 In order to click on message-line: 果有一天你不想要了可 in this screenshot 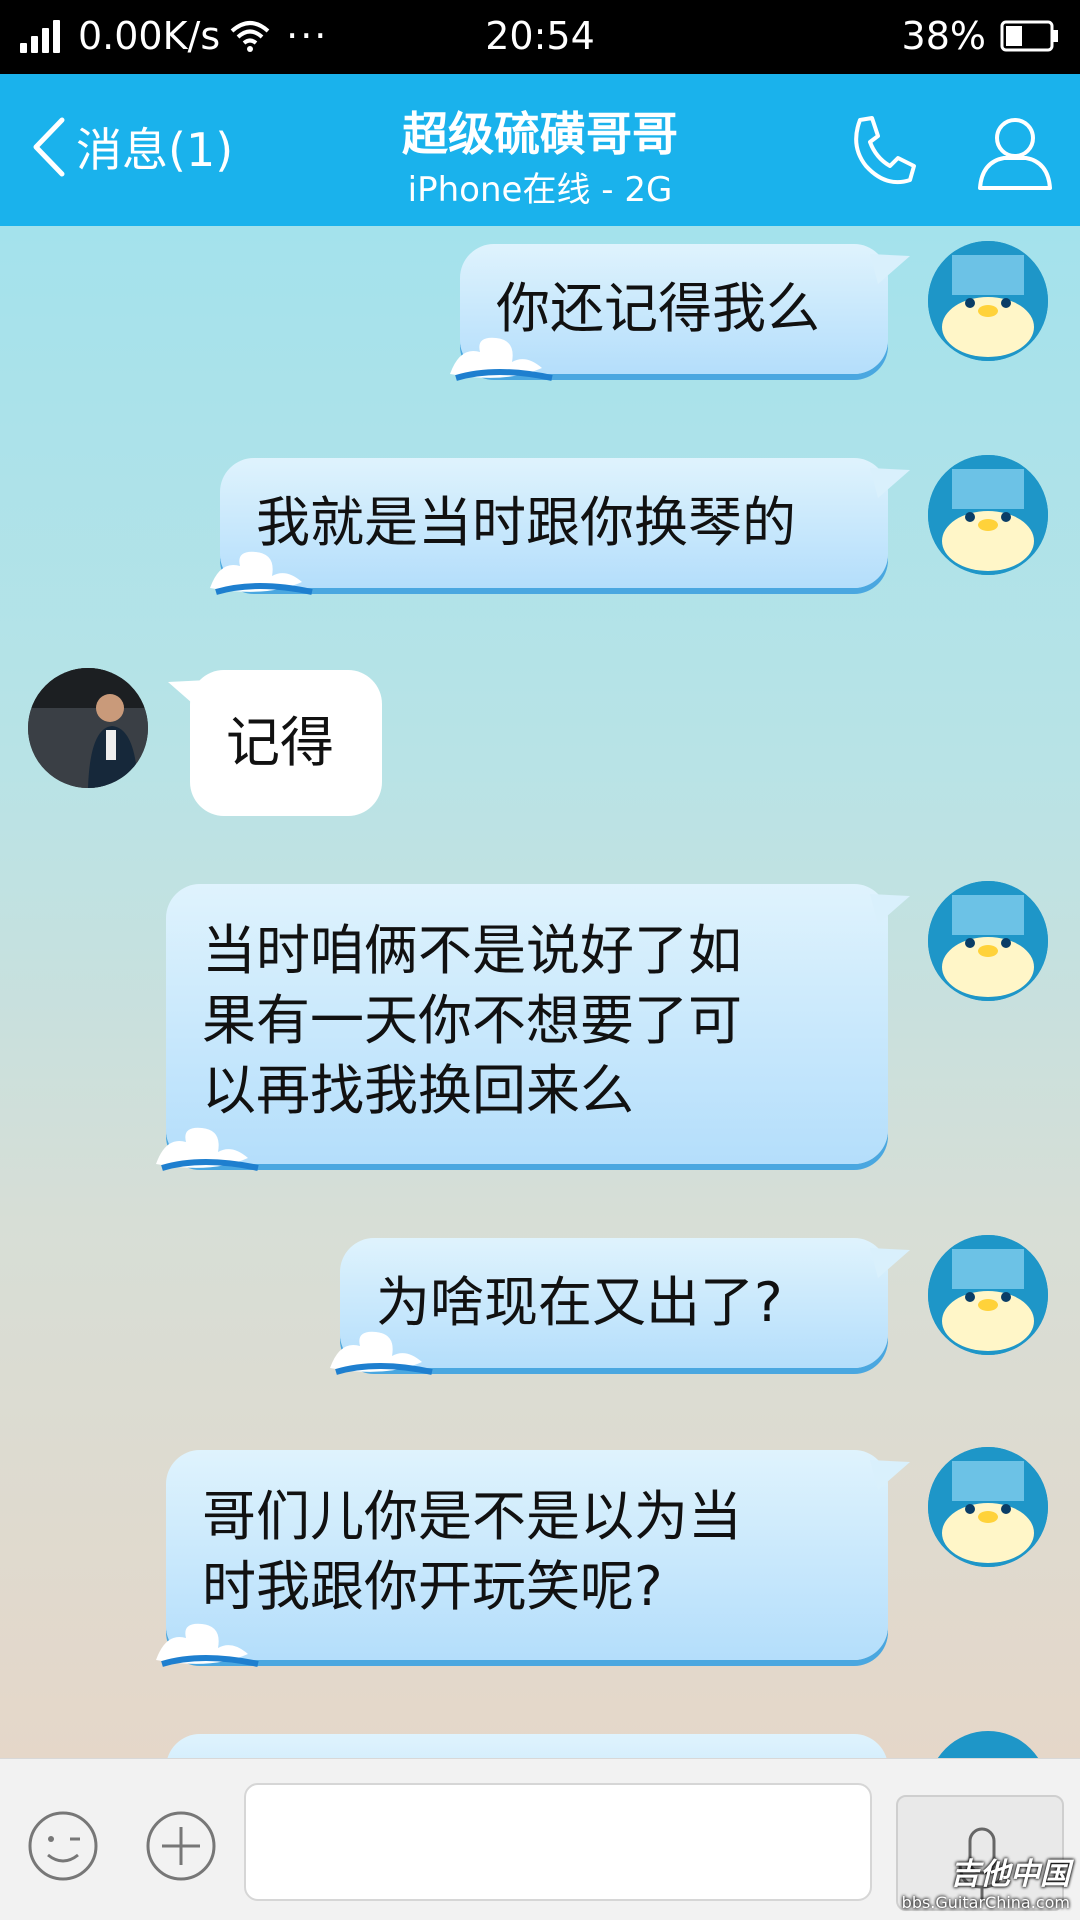, I will do `click(472, 1020)`.